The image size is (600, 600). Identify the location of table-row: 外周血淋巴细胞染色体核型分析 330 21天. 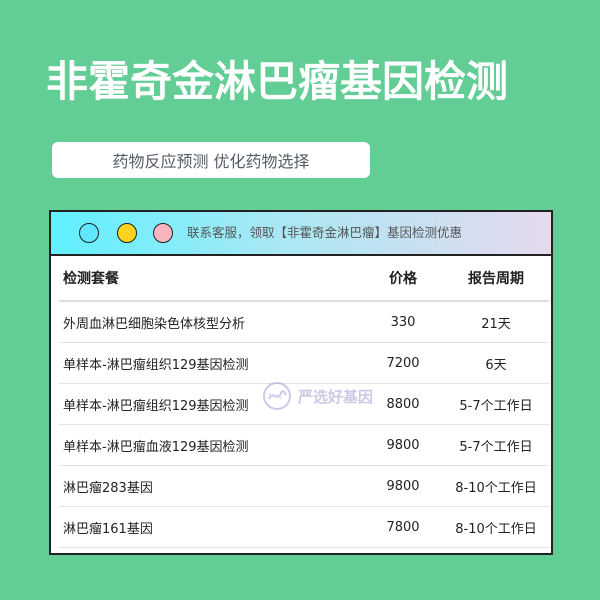
(304, 322).